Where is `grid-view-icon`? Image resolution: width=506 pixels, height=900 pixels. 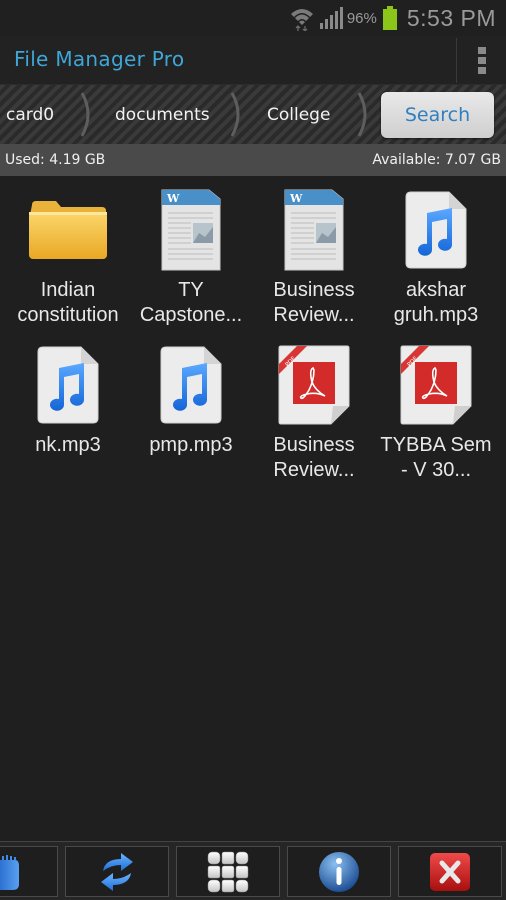
grid-view-icon is located at coordinates (228, 871).